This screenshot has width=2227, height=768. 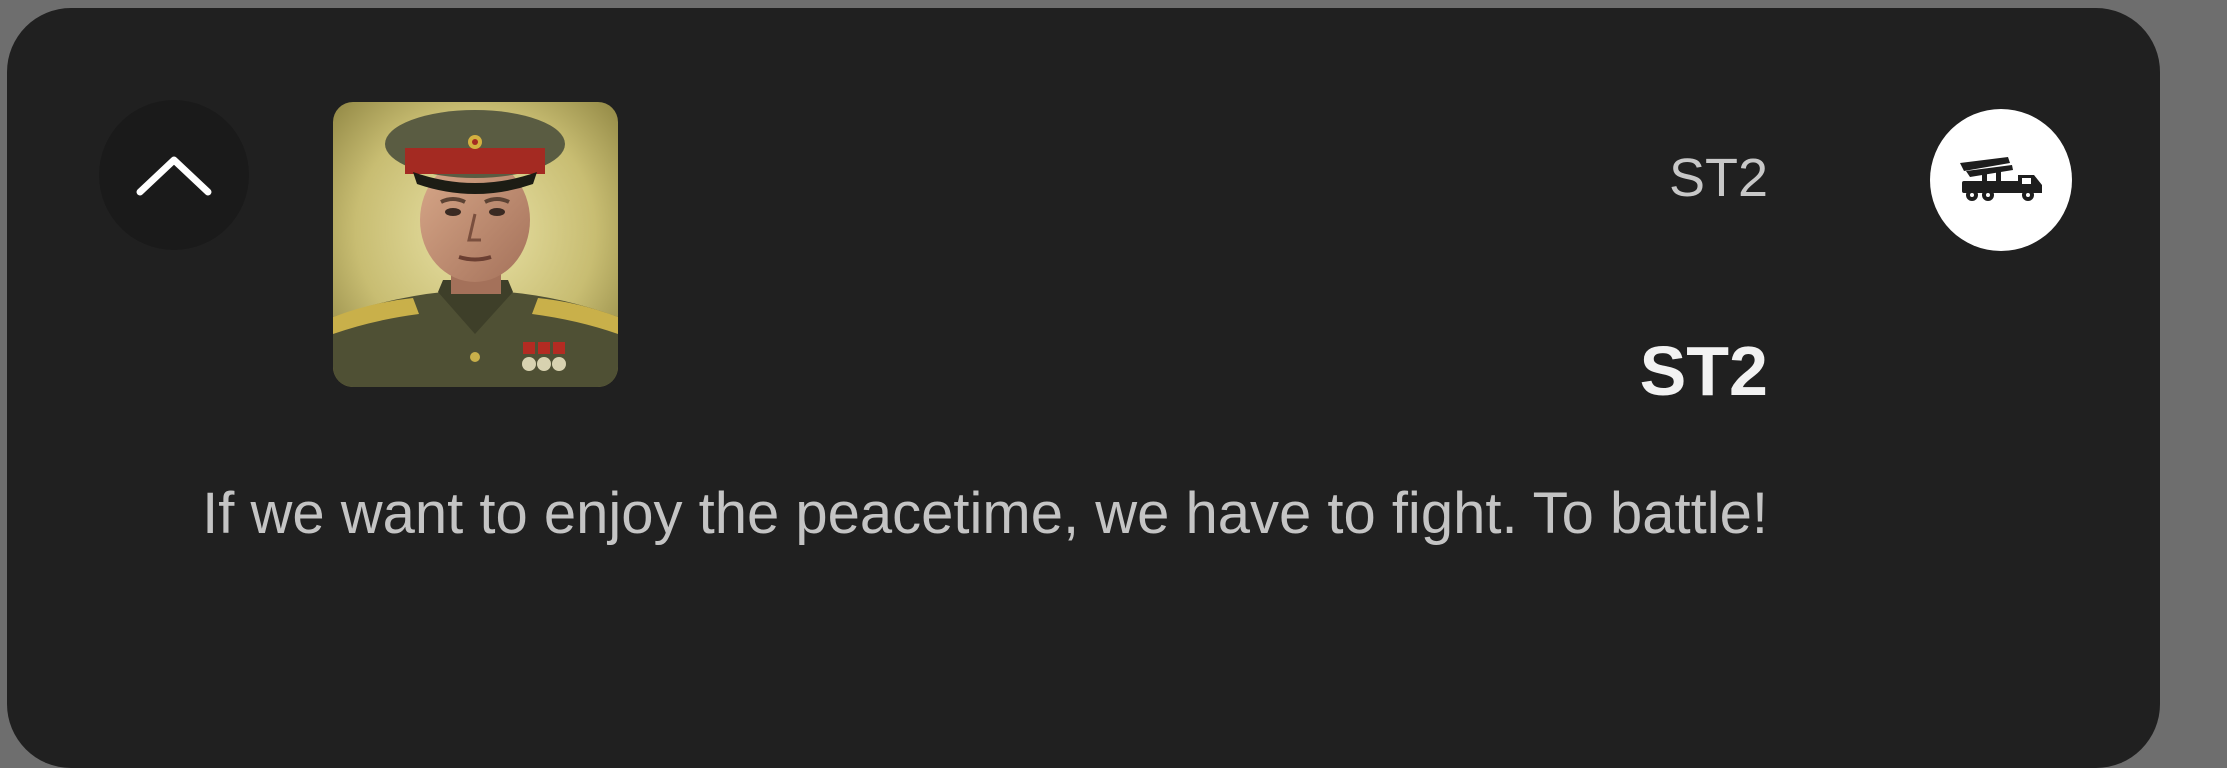 I want to click on chevron-up-icon, so click(x=174, y=176).